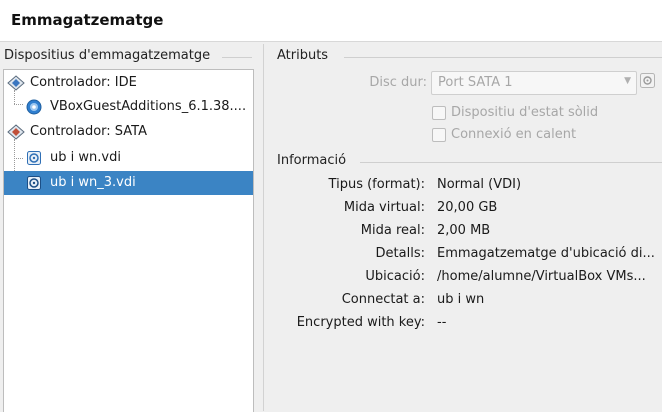 The width and height of the screenshot is (662, 412). Describe the element at coordinates (525, 112) in the screenshot. I see `ssd-label: Dispositiu d'estat sòlid` at that location.